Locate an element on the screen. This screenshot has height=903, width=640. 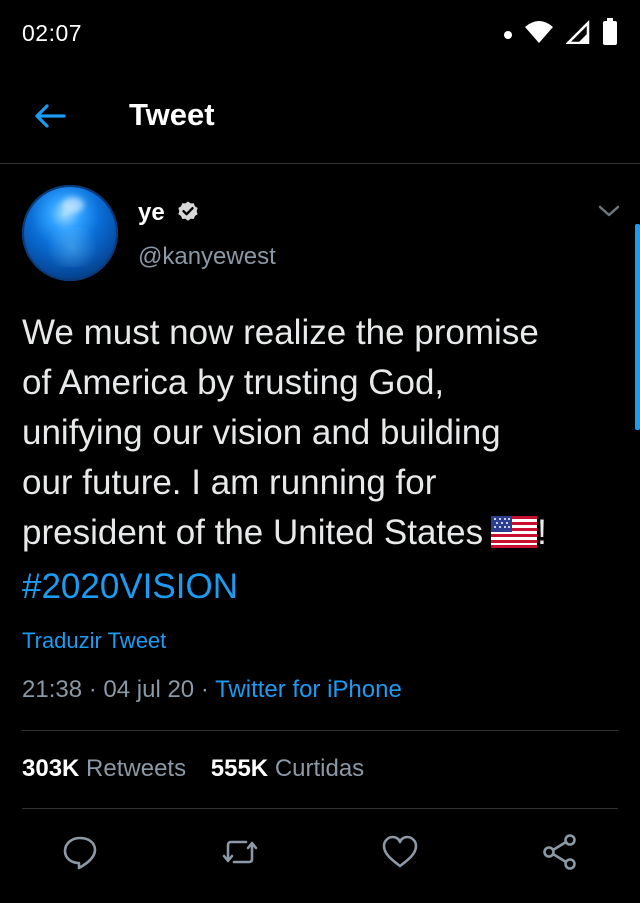
tweet-time: 21:38 is located at coordinates (52, 689).